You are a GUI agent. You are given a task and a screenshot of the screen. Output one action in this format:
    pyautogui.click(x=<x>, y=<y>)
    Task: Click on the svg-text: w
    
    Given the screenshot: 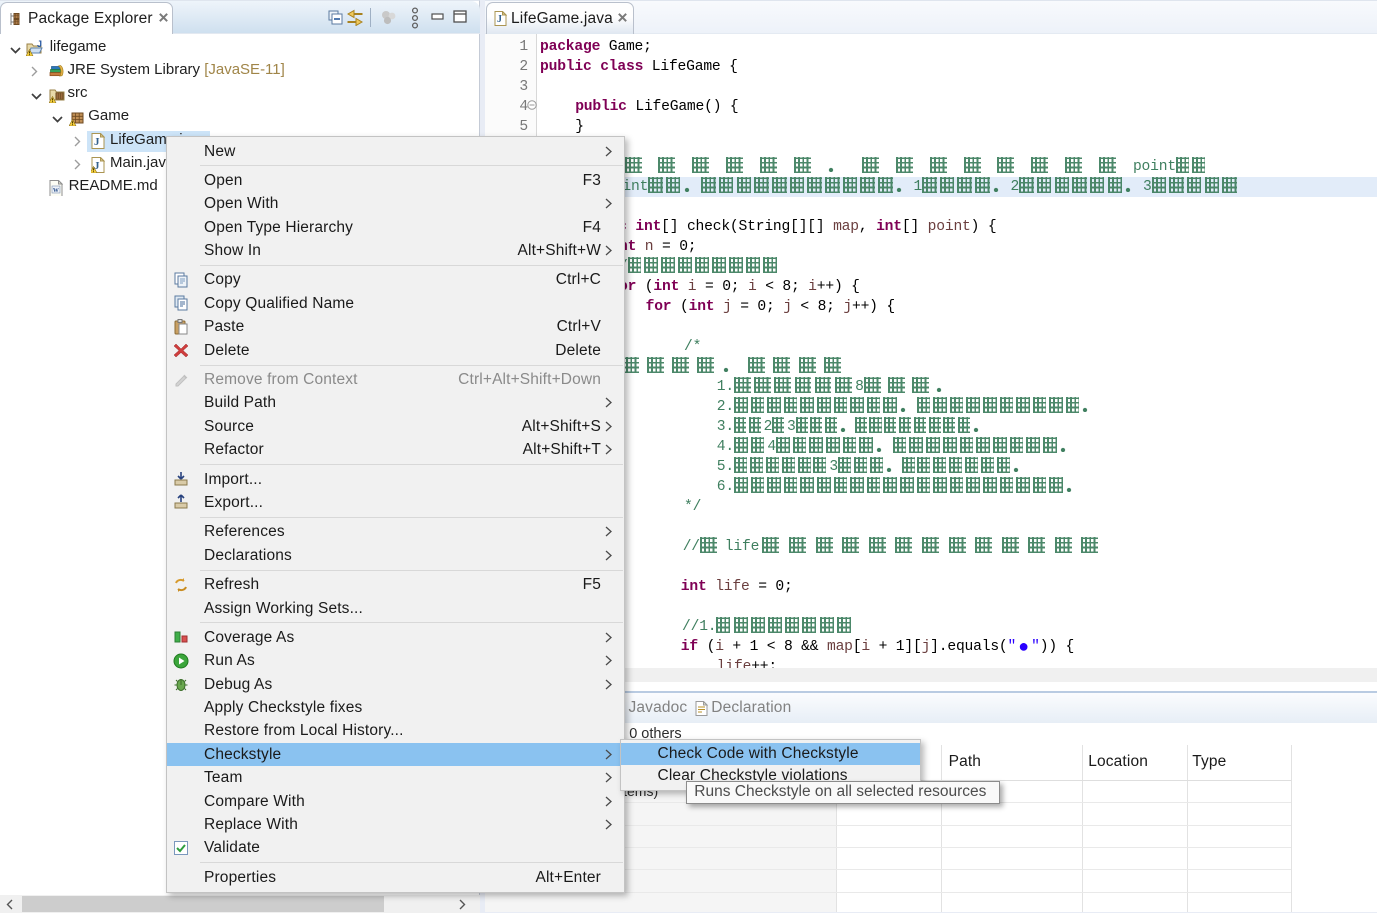 What is the action you would take?
    pyautogui.click(x=56, y=189)
    